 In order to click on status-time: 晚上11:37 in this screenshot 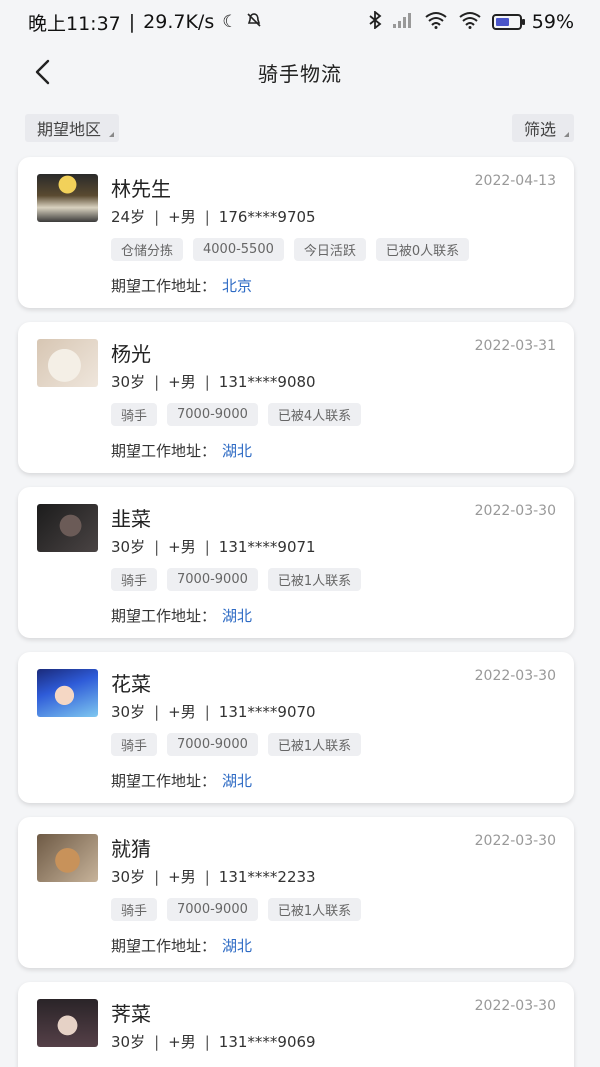, I will do `click(74, 23)`.